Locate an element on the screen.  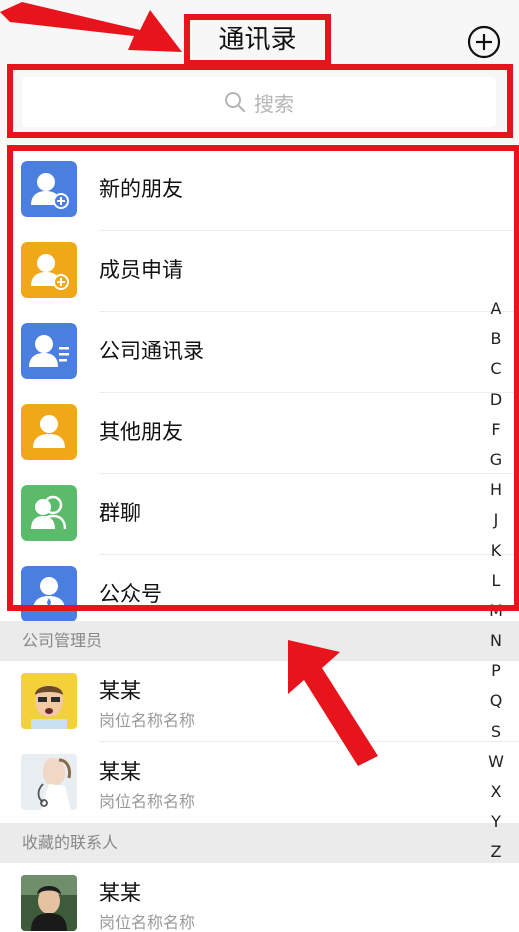
index-letter: D is located at coordinates (496, 400).